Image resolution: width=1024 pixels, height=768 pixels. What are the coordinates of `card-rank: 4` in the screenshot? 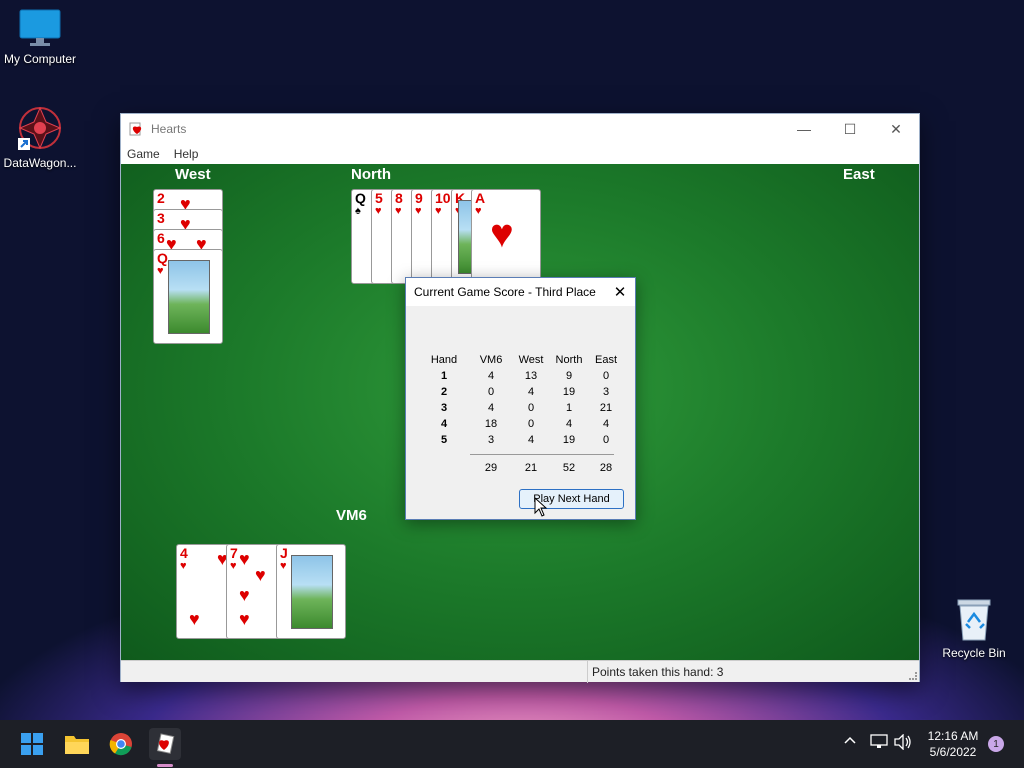 It's located at (184, 553).